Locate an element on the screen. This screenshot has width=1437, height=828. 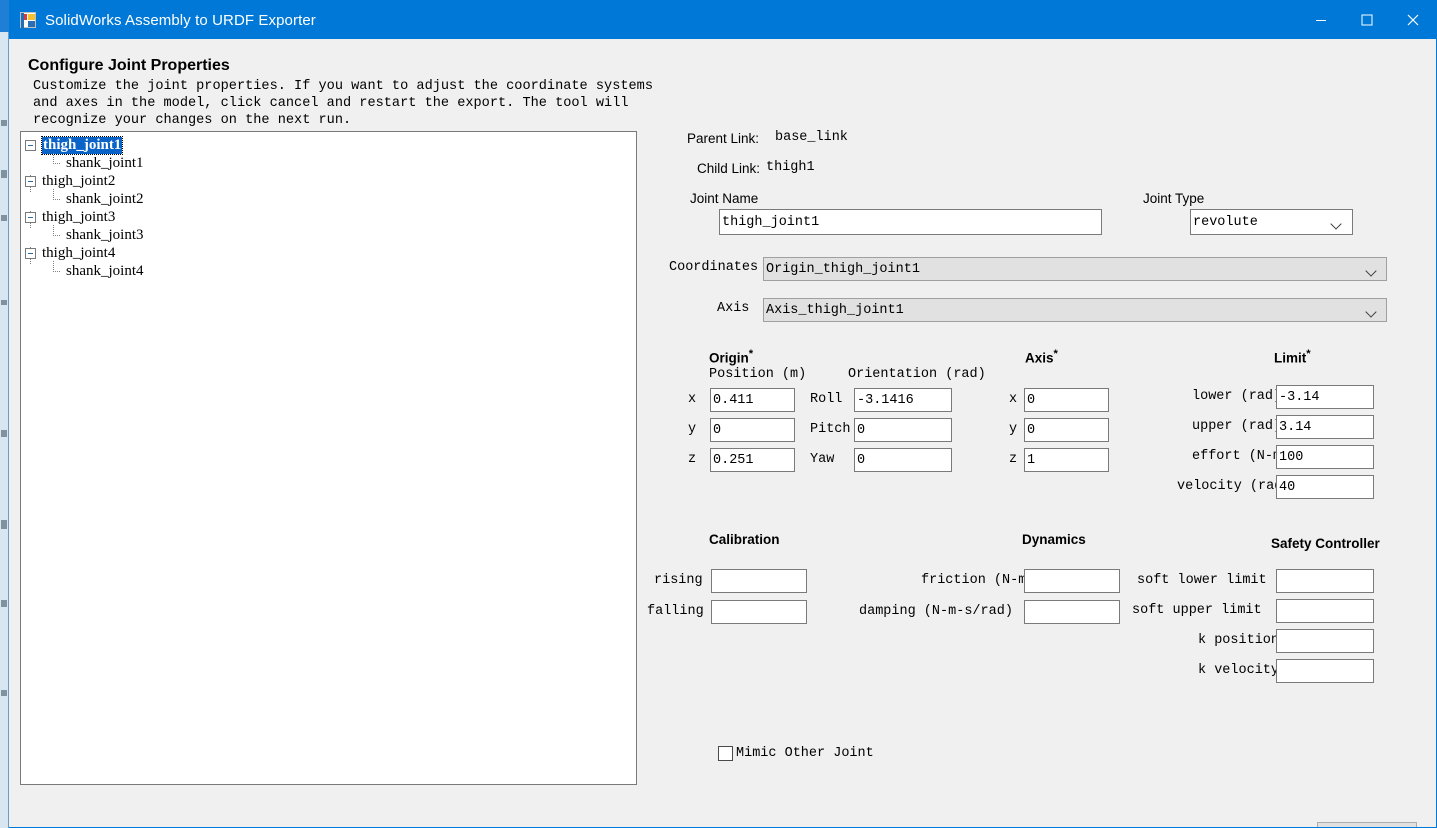
origin-y-input is located at coordinates (752, 430).